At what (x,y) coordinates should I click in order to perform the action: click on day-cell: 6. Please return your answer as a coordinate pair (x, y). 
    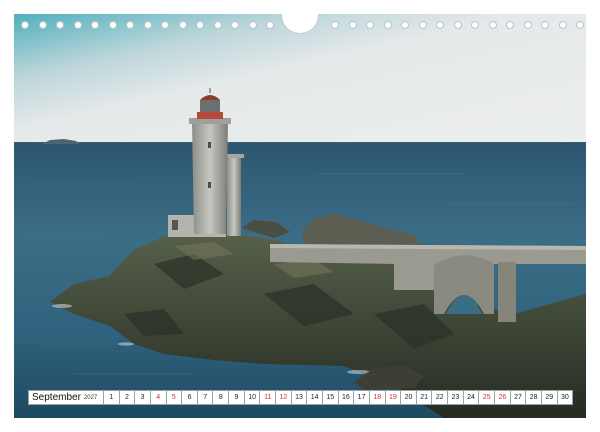
    Looking at the image, I should click on (190, 397).